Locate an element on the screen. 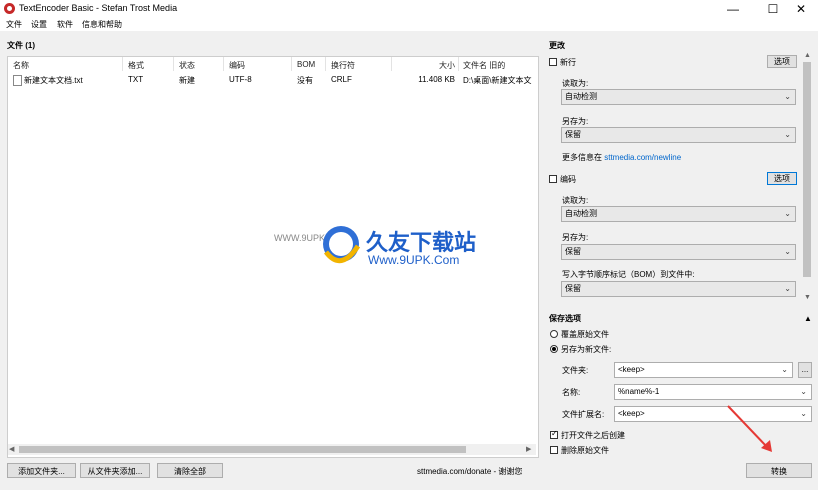 The image size is (818, 490). newline-read-value: 自动检测 is located at coordinates (581, 96).